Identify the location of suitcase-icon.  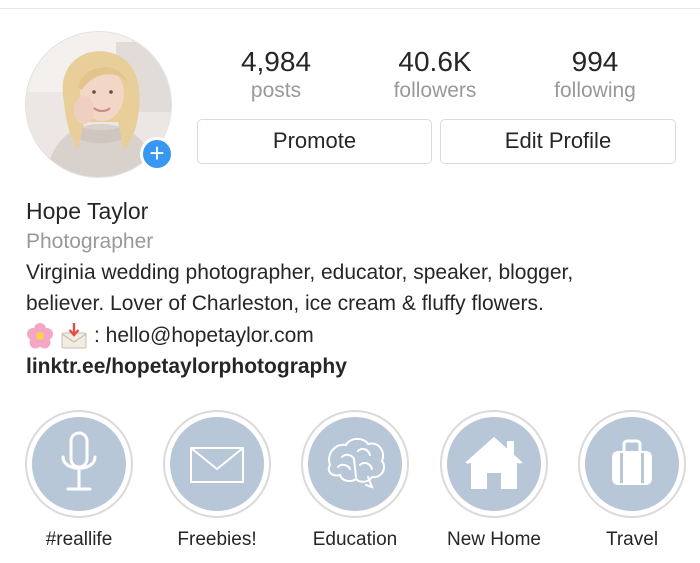
(632, 462).